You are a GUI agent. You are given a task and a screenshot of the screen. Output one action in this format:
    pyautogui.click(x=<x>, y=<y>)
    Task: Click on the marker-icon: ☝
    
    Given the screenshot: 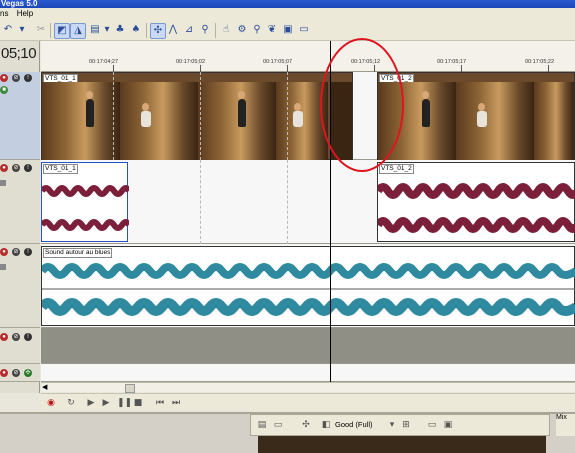 What is the action you would take?
    pyautogui.click(x=226, y=30)
    